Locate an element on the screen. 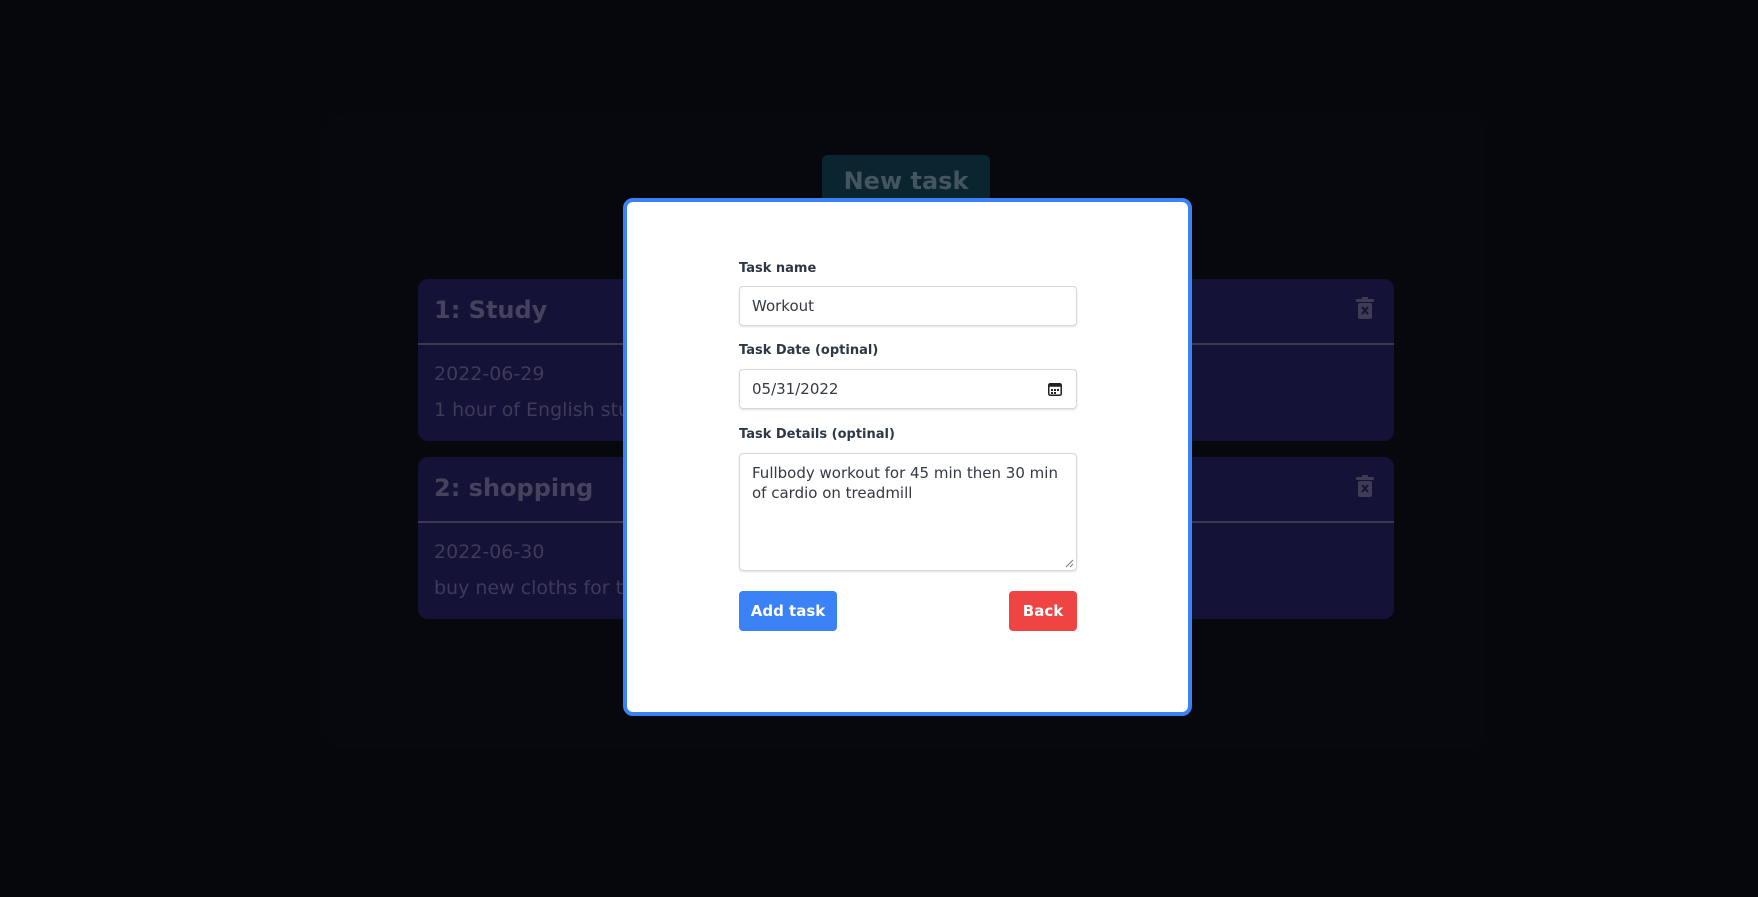 The height and width of the screenshot is (897, 1758). task-title: 1: Study is located at coordinates (491, 310).